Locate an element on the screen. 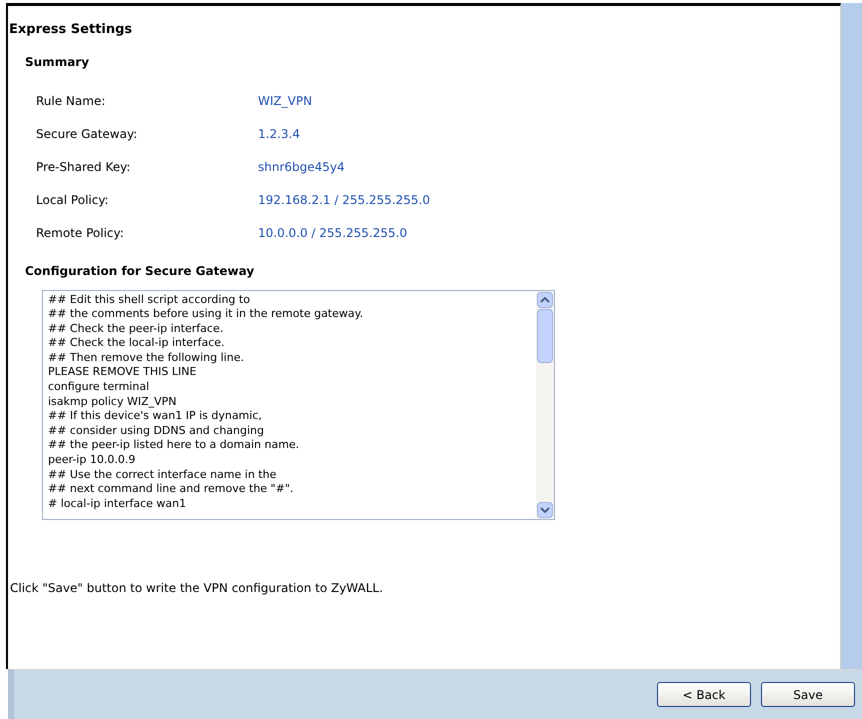  script-line: ## next command line and remove the "#". is located at coordinates (171, 489).